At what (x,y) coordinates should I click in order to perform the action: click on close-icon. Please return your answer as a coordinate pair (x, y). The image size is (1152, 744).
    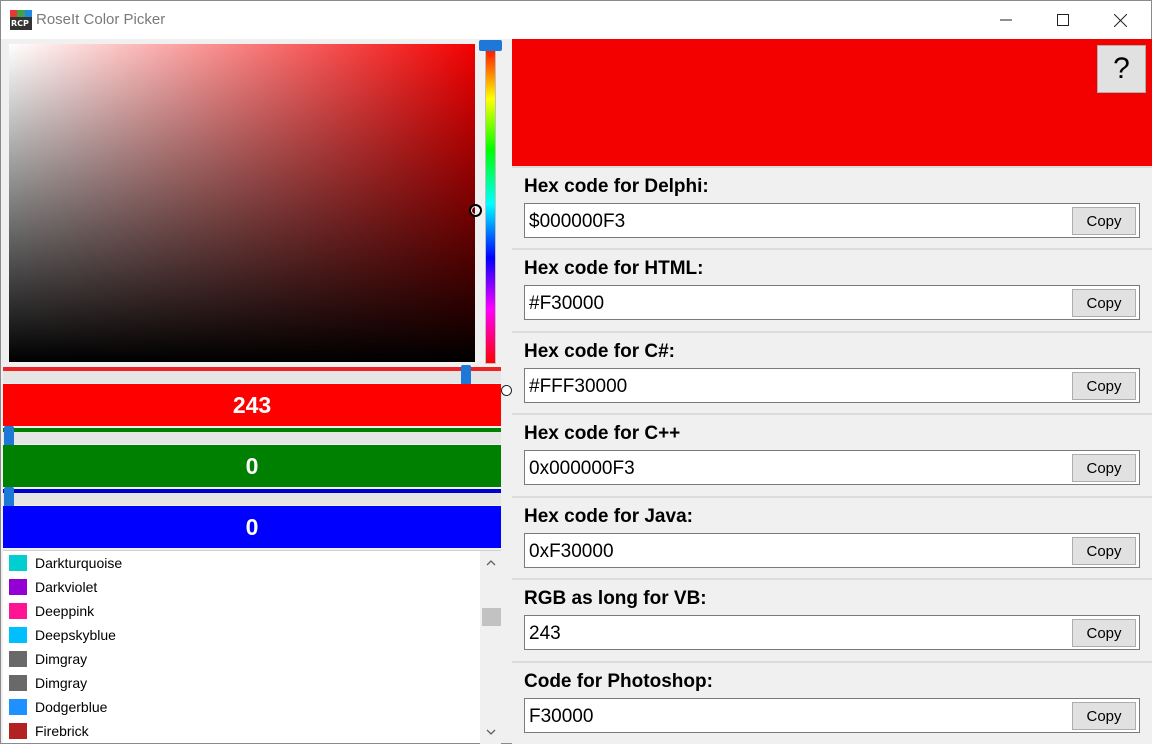
    Looking at the image, I should click on (1120, 20).